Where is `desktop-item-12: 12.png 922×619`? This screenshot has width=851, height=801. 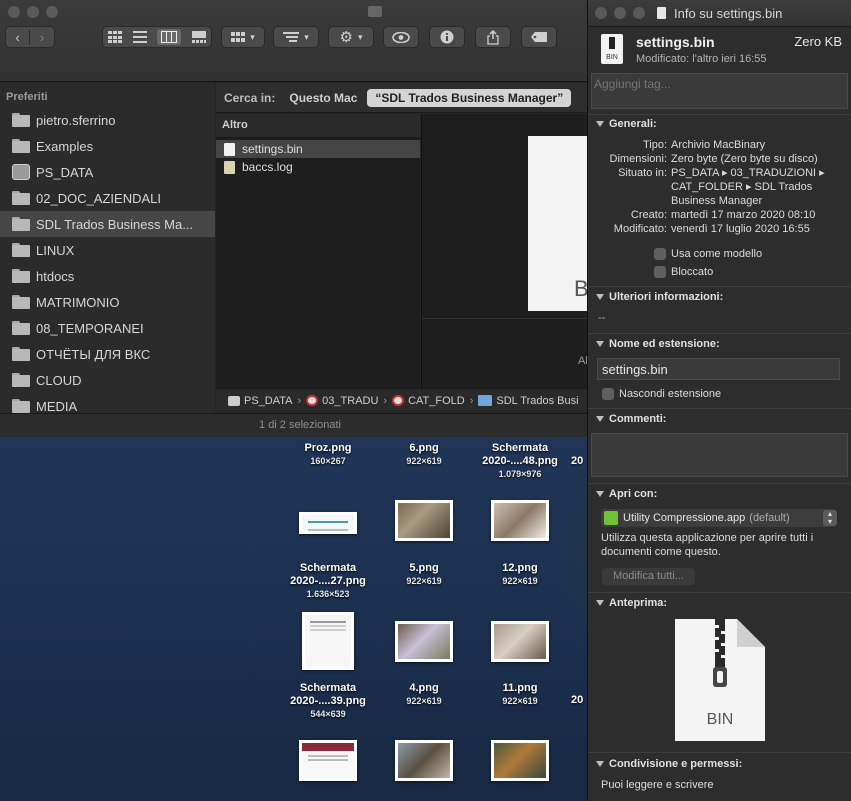 desktop-item-12: 12.png 922×619 is located at coordinates (520, 575).